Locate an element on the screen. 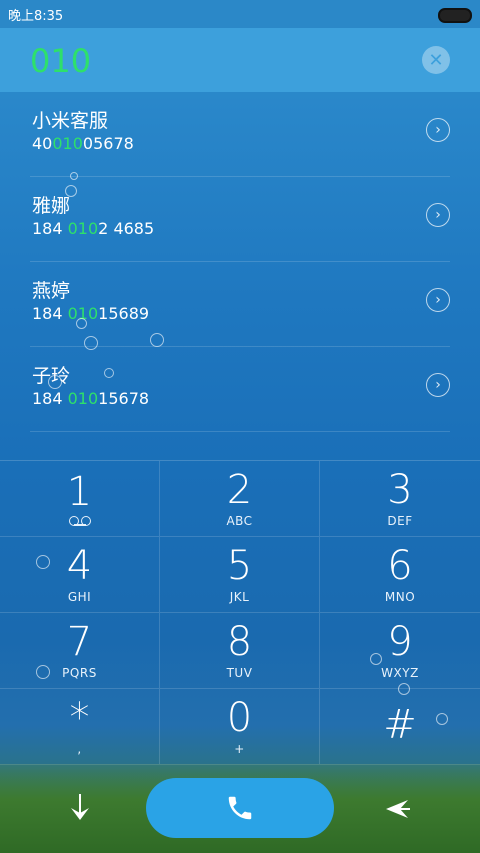 Image resolution: width=480 pixels, height=853 pixels. status-time: 晚上8:35 is located at coordinates (36, 16).